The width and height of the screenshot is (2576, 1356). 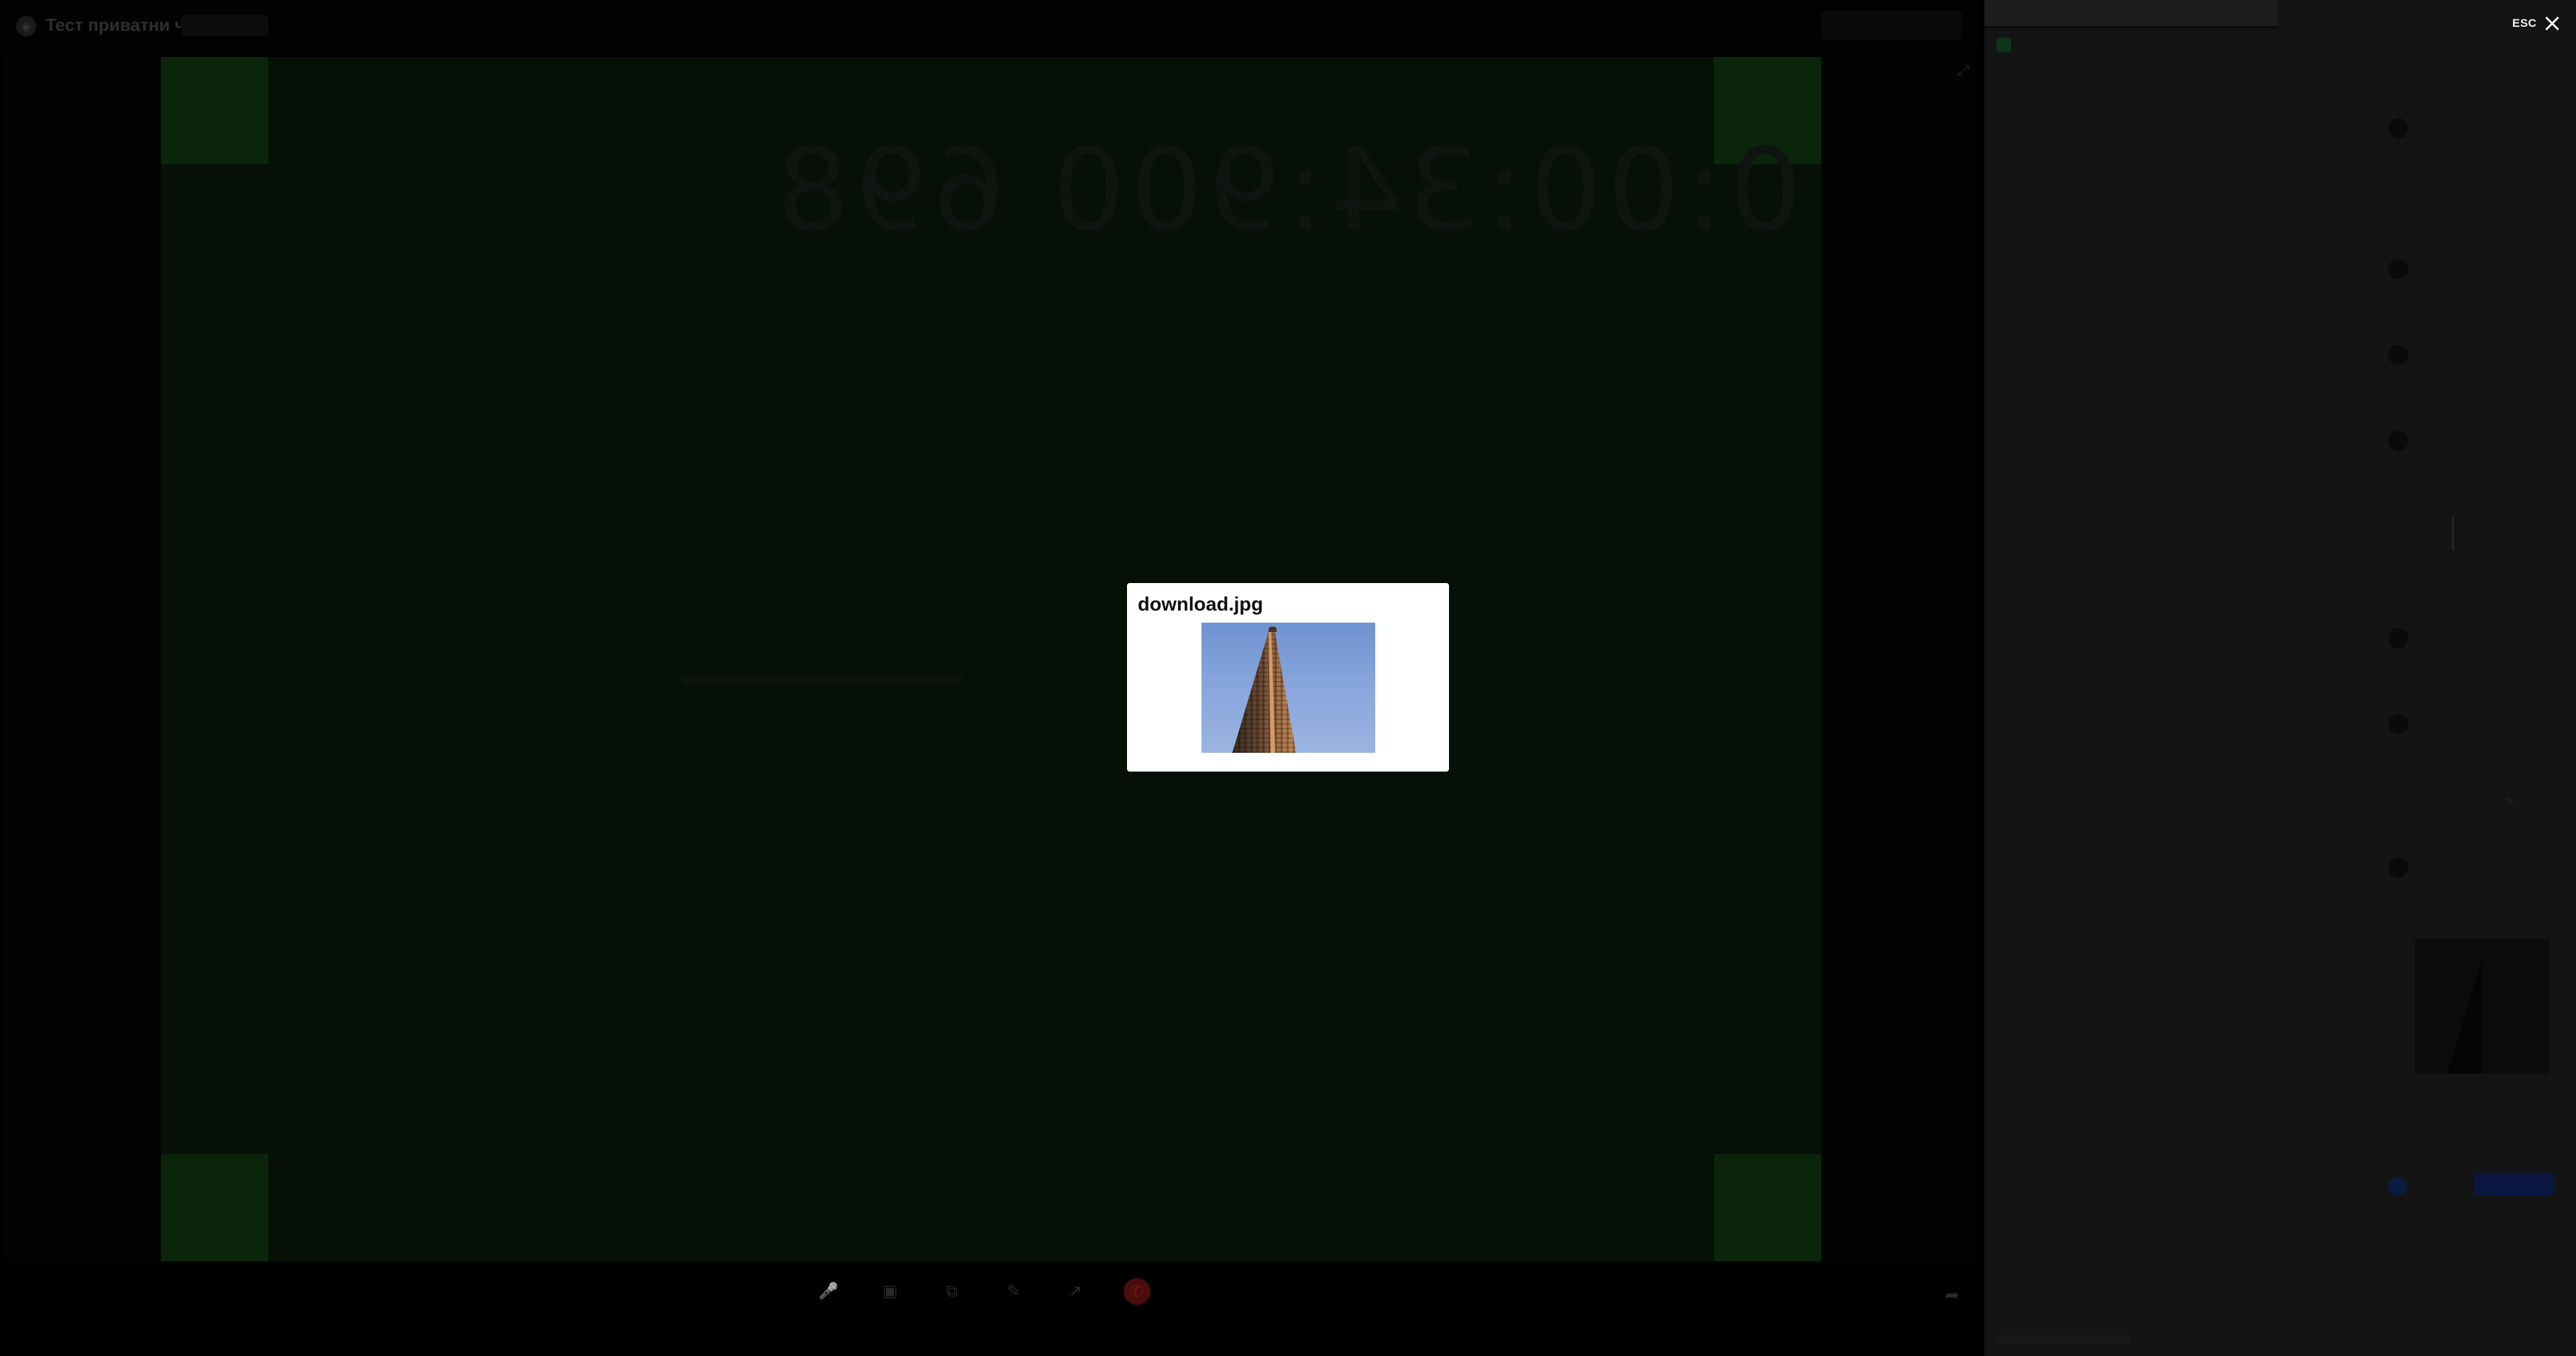 I want to click on end-call-button: ✆, so click(x=1137, y=1305).